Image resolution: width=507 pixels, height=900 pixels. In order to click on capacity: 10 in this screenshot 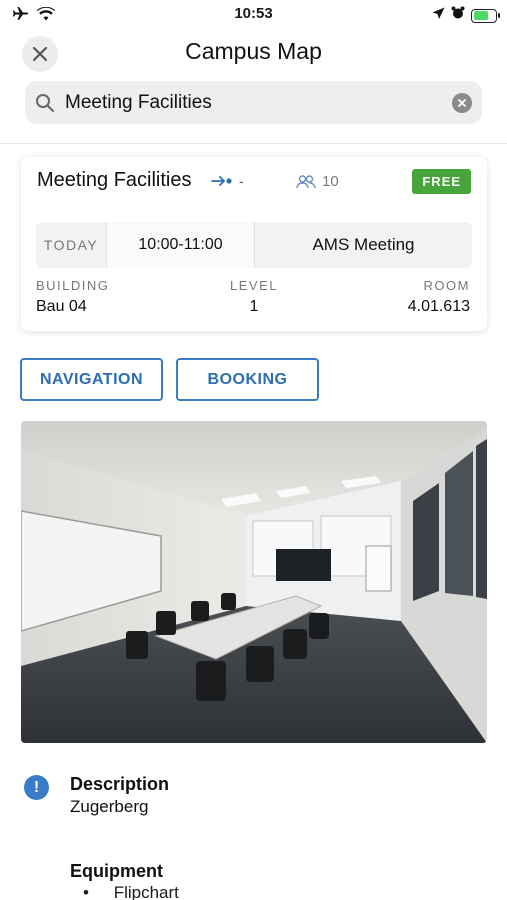, I will do `click(317, 181)`.